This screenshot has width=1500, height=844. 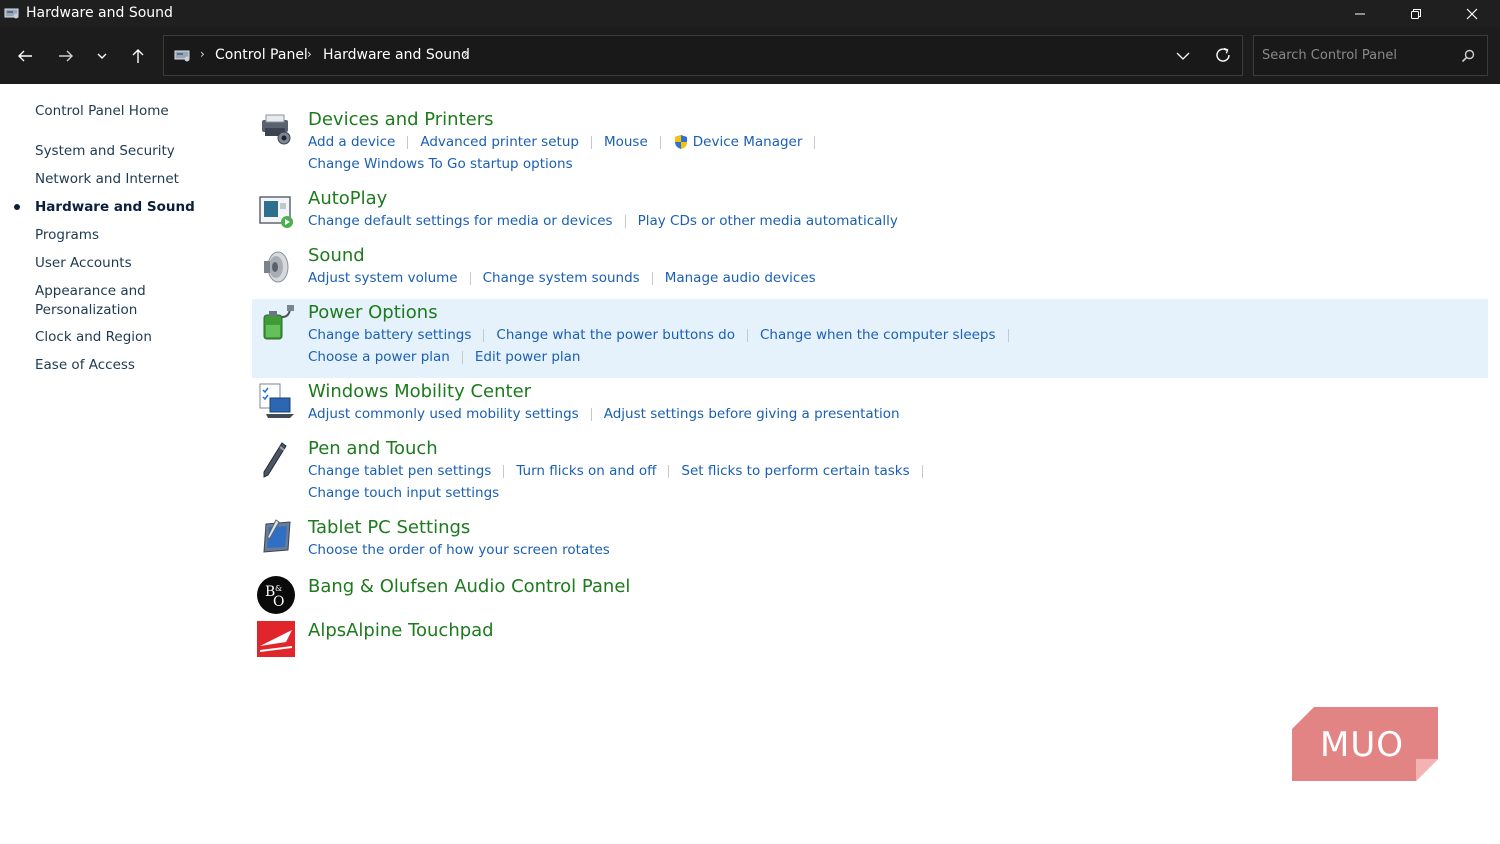 I want to click on task-change-system-sounds: Change system sounds, so click(x=561, y=278).